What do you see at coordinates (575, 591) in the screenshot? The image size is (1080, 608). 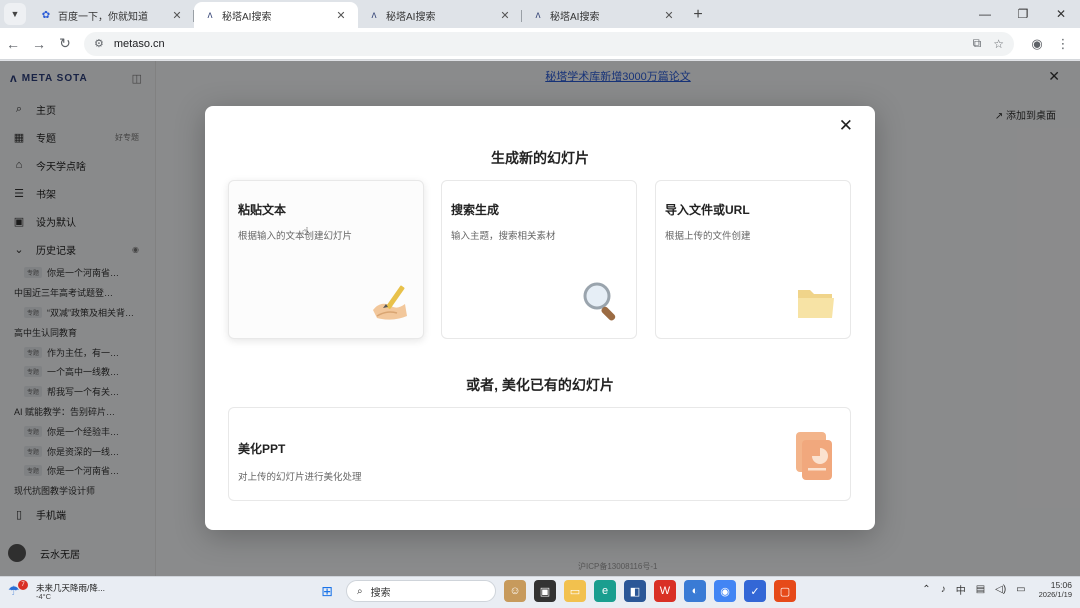 I see `file-explorer-icon: ▭` at bounding box center [575, 591].